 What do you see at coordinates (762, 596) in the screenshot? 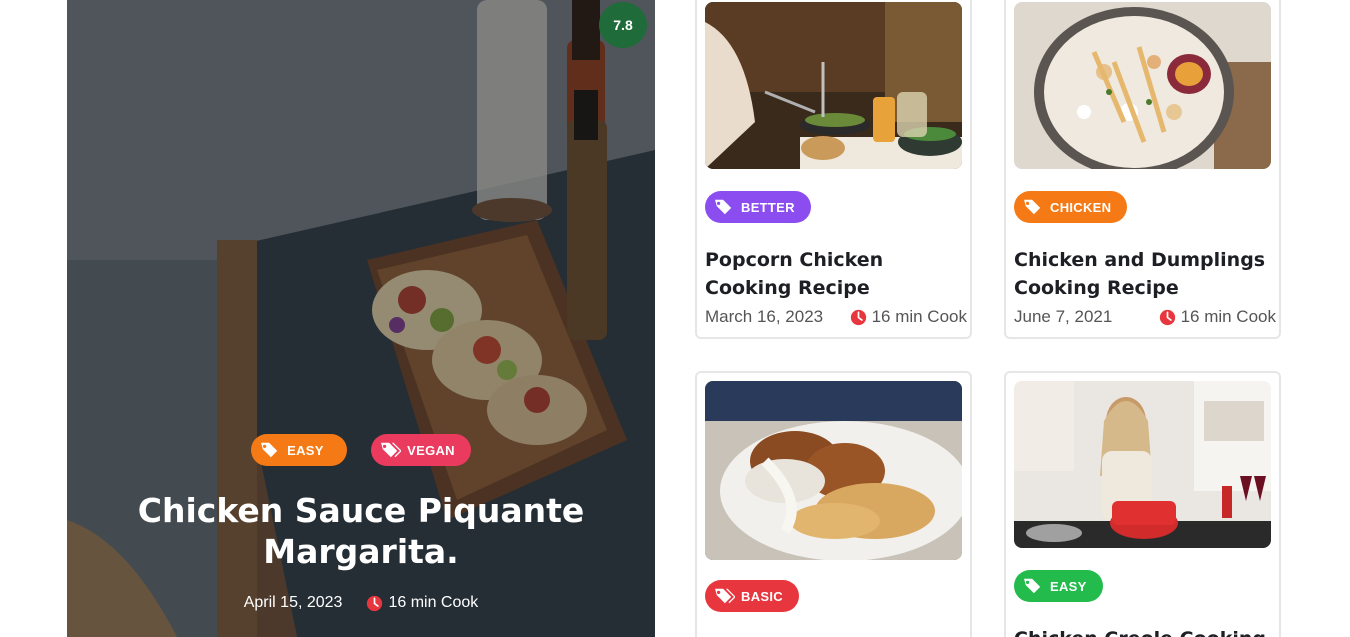
I see `tag-label: BASIC` at bounding box center [762, 596].